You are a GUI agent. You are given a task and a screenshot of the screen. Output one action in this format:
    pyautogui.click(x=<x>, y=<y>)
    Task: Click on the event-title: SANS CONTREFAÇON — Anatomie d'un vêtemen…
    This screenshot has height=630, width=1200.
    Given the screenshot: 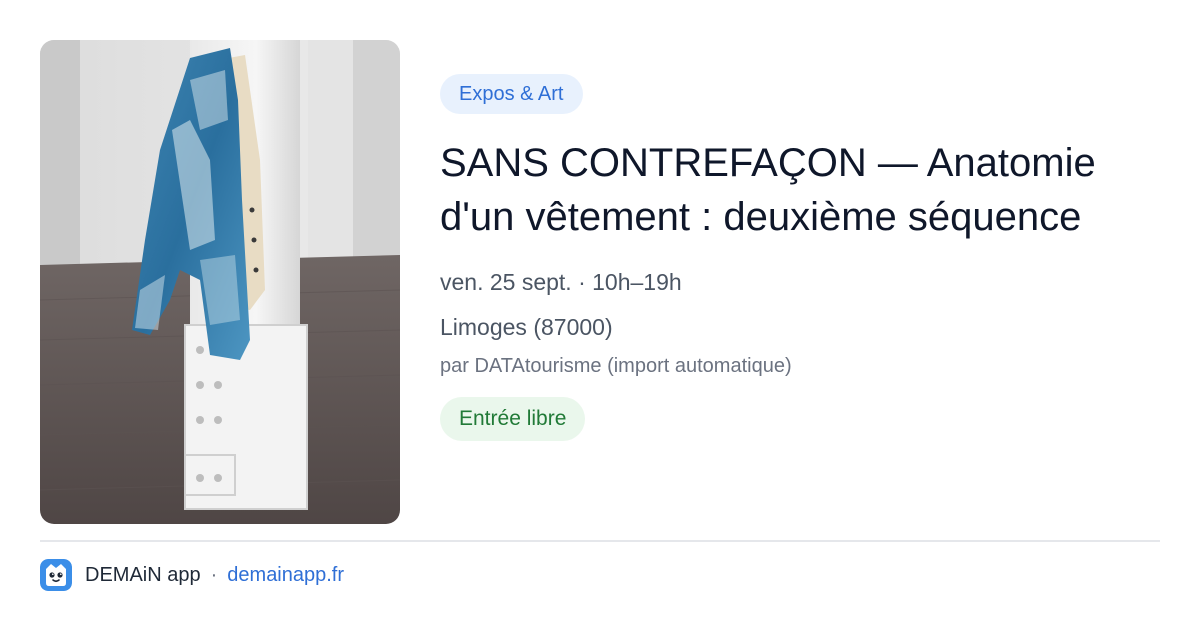 What is the action you would take?
    pyautogui.click(x=768, y=190)
    